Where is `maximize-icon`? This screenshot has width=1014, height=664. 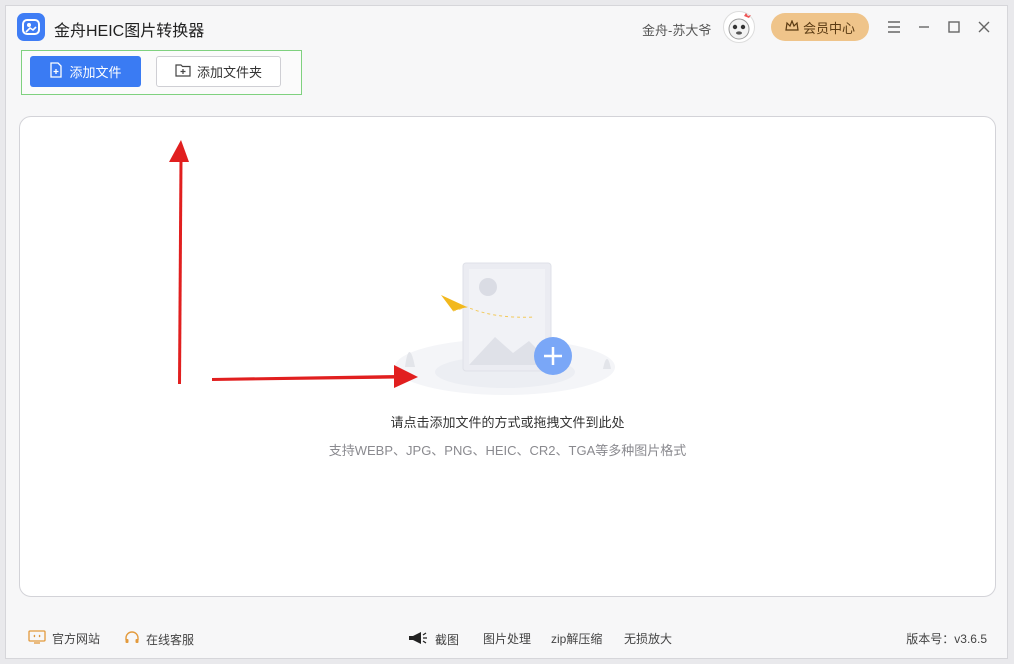 maximize-icon is located at coordinates (954, 27).